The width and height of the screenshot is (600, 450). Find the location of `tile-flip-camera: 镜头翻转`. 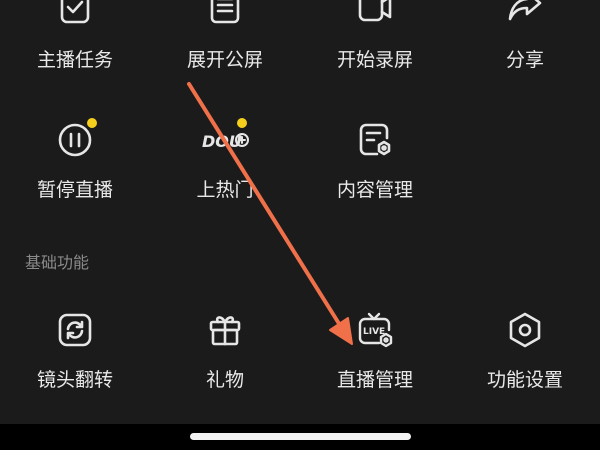

tile-flip-camera: 镜头翻转 is located at coordinates (75, 365).